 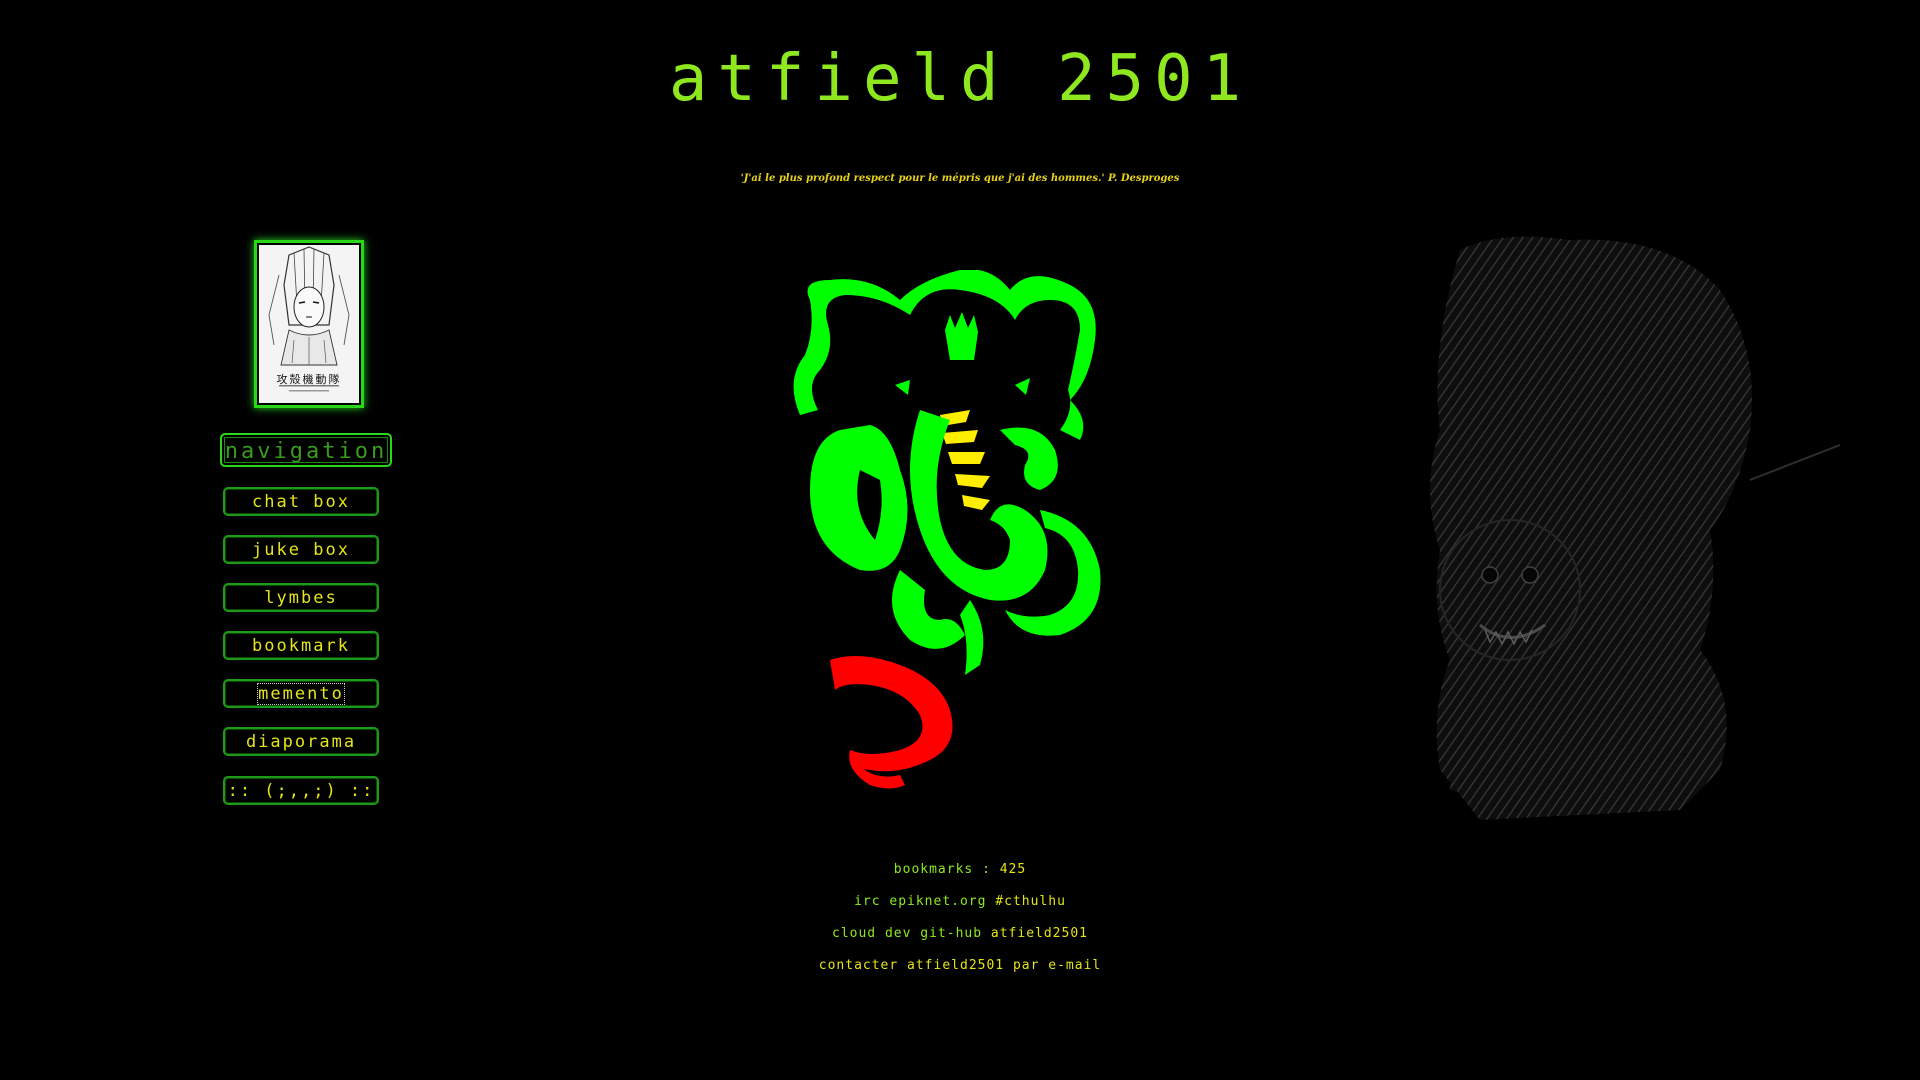 I want to click on irc-channel-link: #cthulhu, so click(x=1030, y=901).